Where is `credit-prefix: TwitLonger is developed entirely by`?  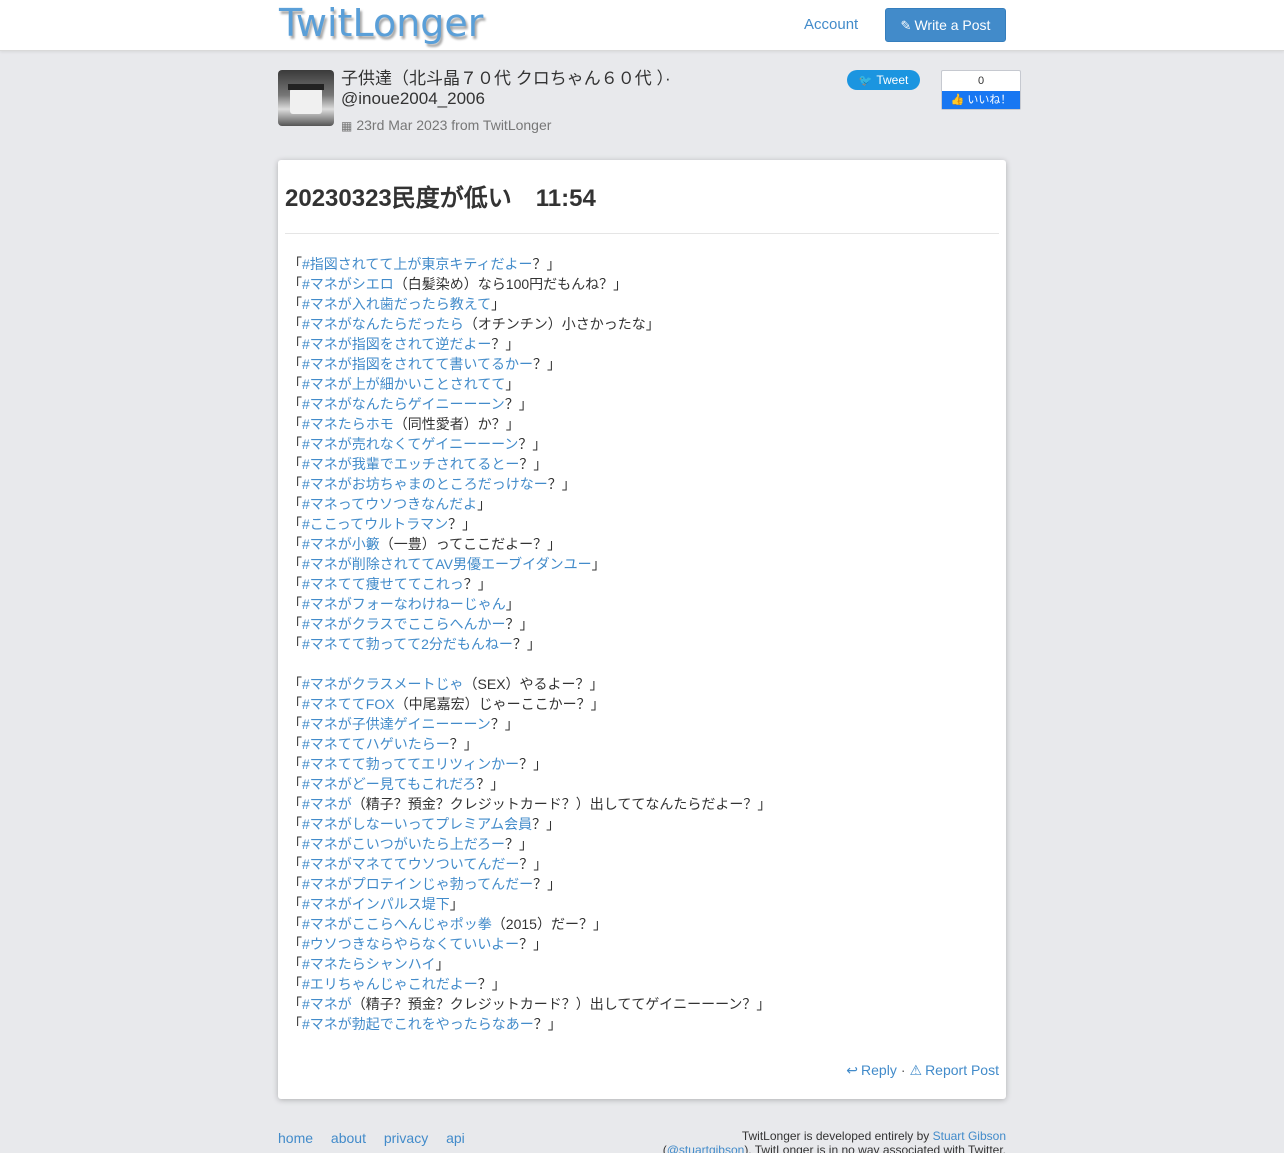 credit-prefix: TwitLonger is developed entirely by is located at coordinates (837, 1136).